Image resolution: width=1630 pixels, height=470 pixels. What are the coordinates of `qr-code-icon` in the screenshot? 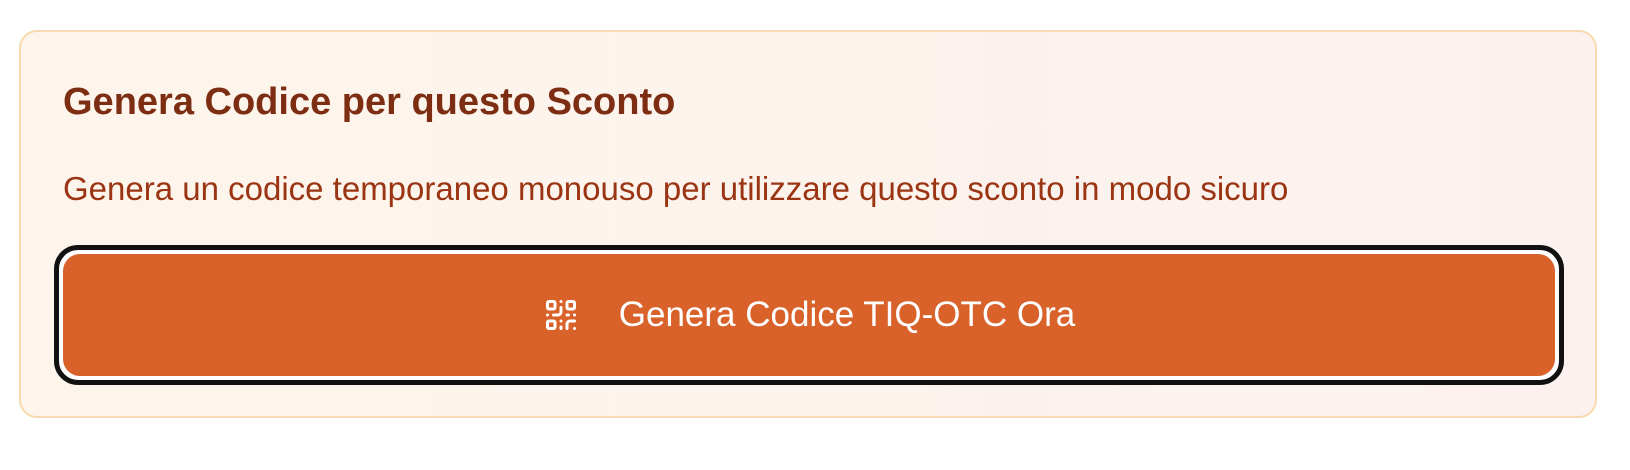 It's located at (561, 315).